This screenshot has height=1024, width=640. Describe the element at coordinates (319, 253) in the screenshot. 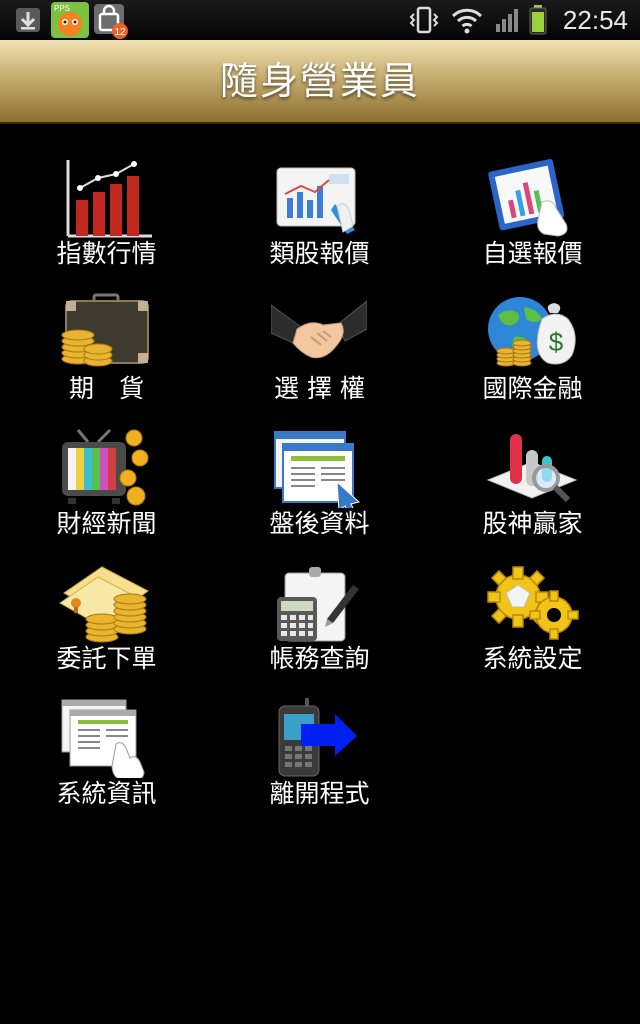

I see `menu-label: 類股報價` at that location.